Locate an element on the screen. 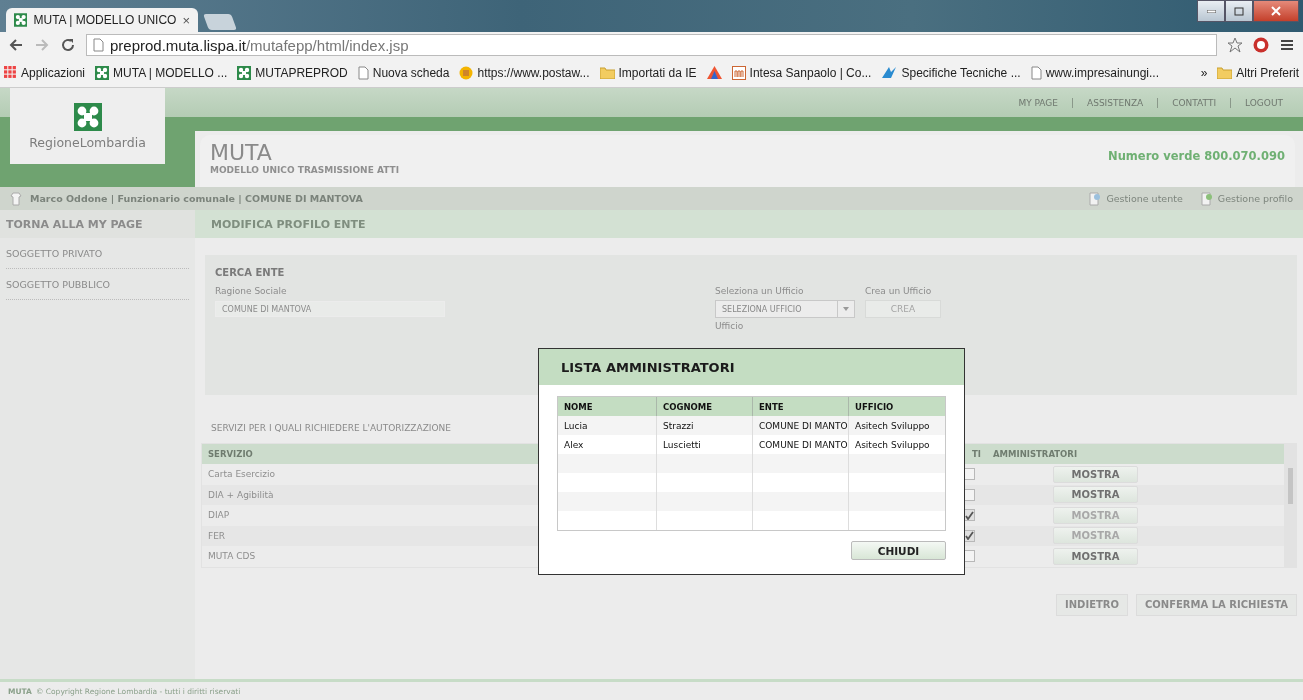 This screenshot has height=700, width=1303. action-button: INDIETRO is located at coordinates (1092, 604).